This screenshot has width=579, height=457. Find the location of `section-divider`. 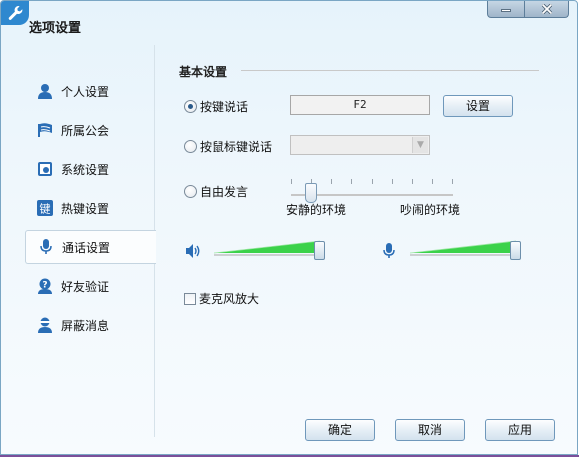

section-divider is located at coordinates (390, 70).